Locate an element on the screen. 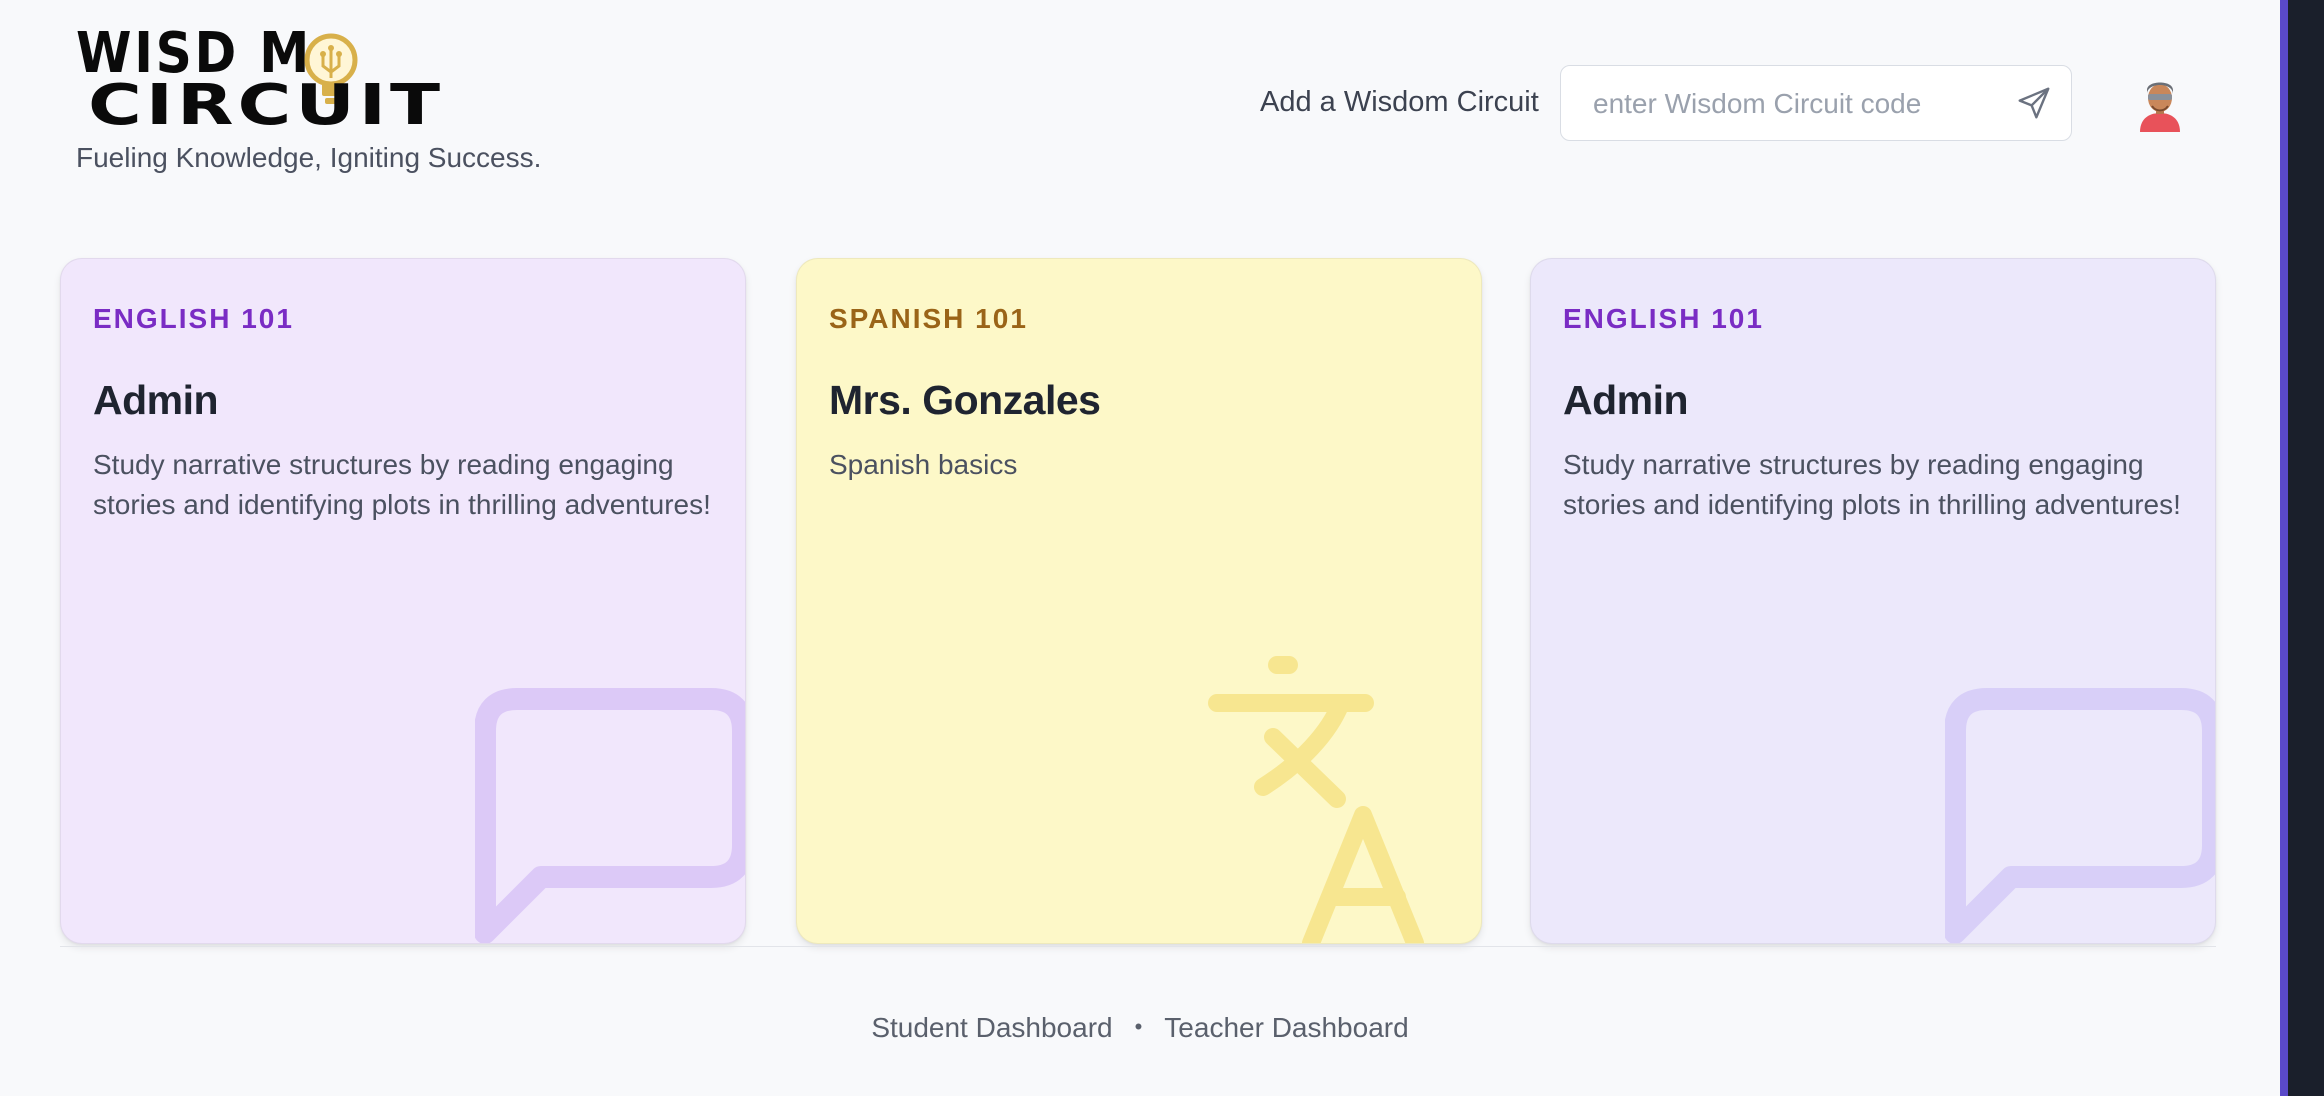 The height and width of the screenshot is (1096, 2324). teacher-dashboard-link: Teacher Dashboard is located at coordinates (1286, 1027).